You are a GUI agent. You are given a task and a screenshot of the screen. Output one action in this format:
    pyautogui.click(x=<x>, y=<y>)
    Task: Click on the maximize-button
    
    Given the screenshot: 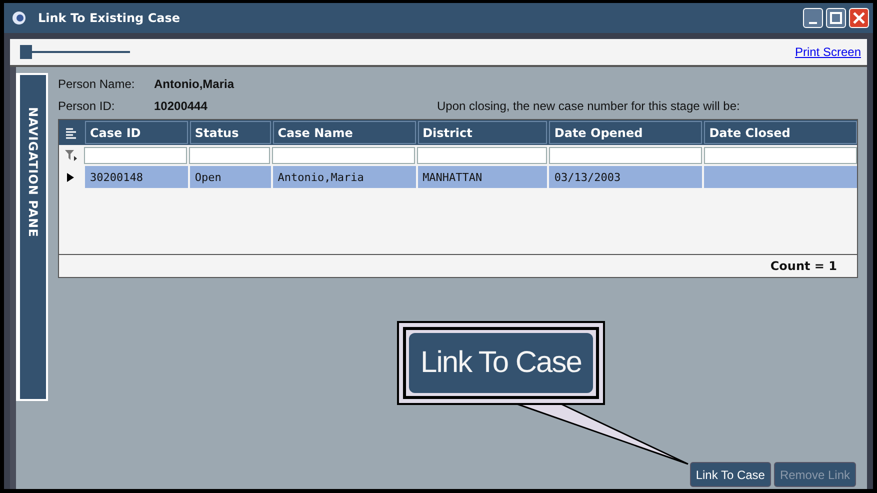 What is the action you would take?
    pyautogui.click(x=836, y=18)
    